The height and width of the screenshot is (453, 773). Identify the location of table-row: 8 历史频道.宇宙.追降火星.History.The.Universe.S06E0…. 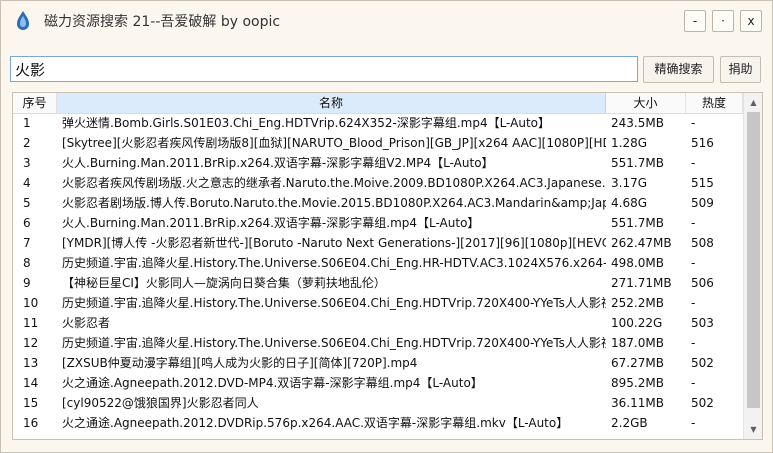
(378, 263).